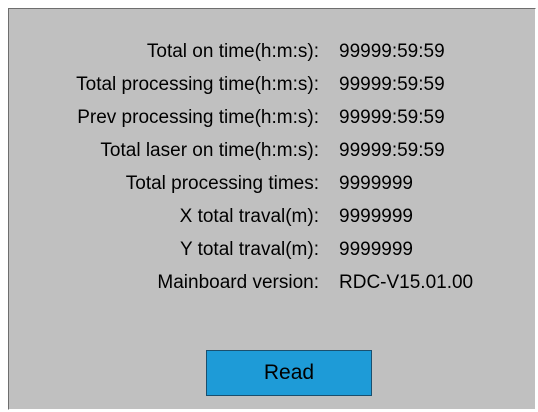 The width and height of the screenshot is (538, 412). What do you see at coordinates (232, 51) in the screenshot?
I see `stat-label: Total on time(h:m:s):` at bounding box center [232, 51].